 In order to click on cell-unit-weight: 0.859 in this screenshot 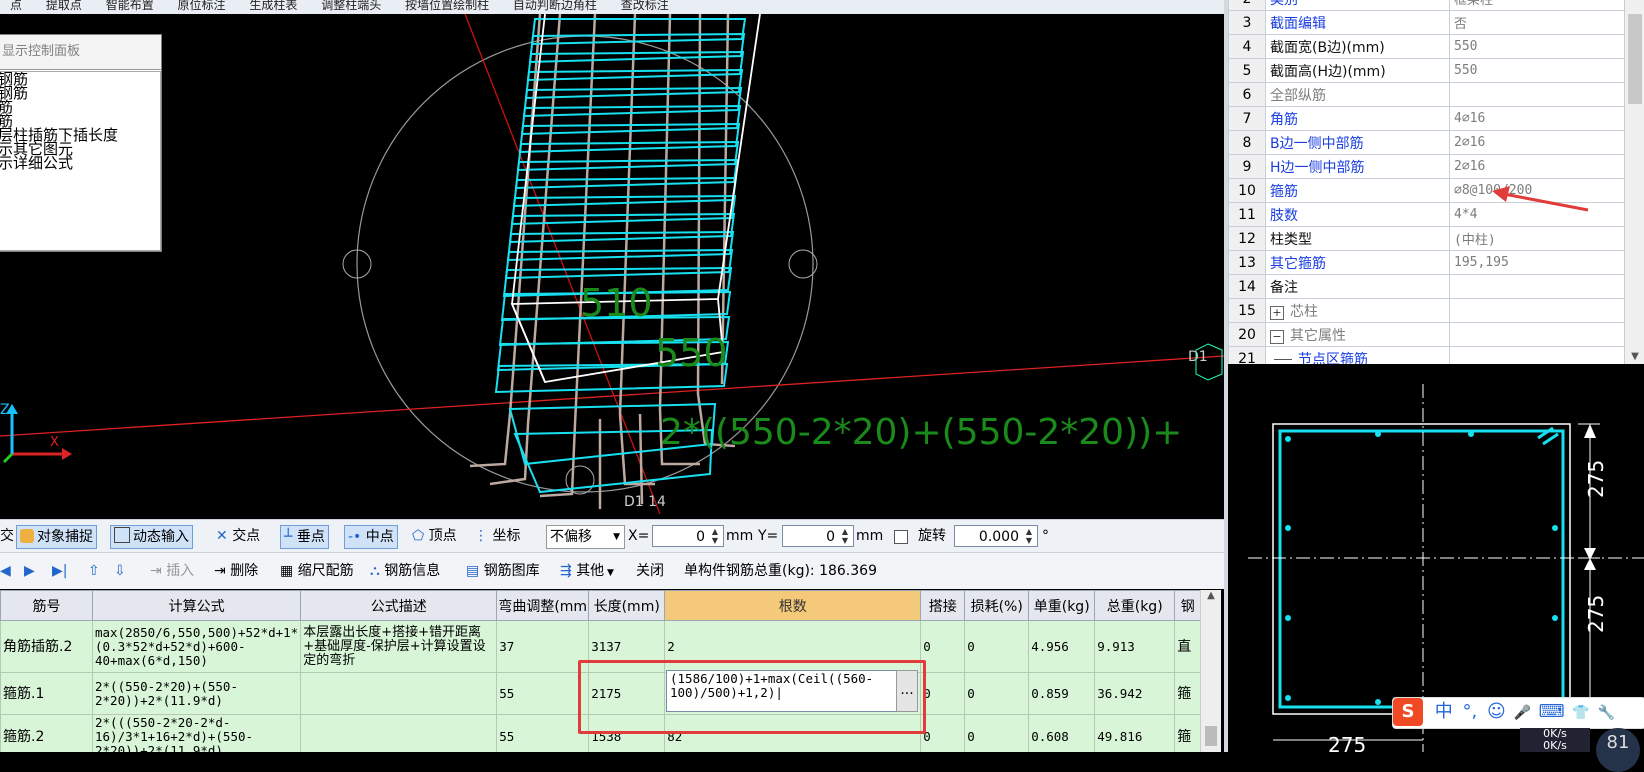, I will do `click(1062, 693)`.